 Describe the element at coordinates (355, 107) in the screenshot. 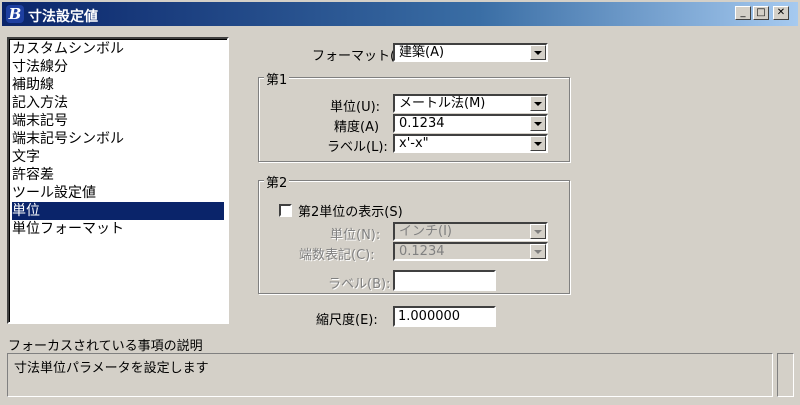

I see `primary-unit-label: 単位(U):` at that location.